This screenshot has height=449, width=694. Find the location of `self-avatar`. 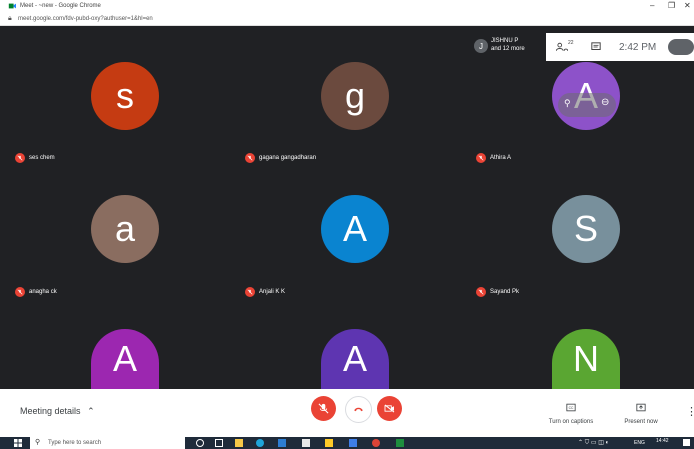

self-avatar is located at coordinates (681, 47).